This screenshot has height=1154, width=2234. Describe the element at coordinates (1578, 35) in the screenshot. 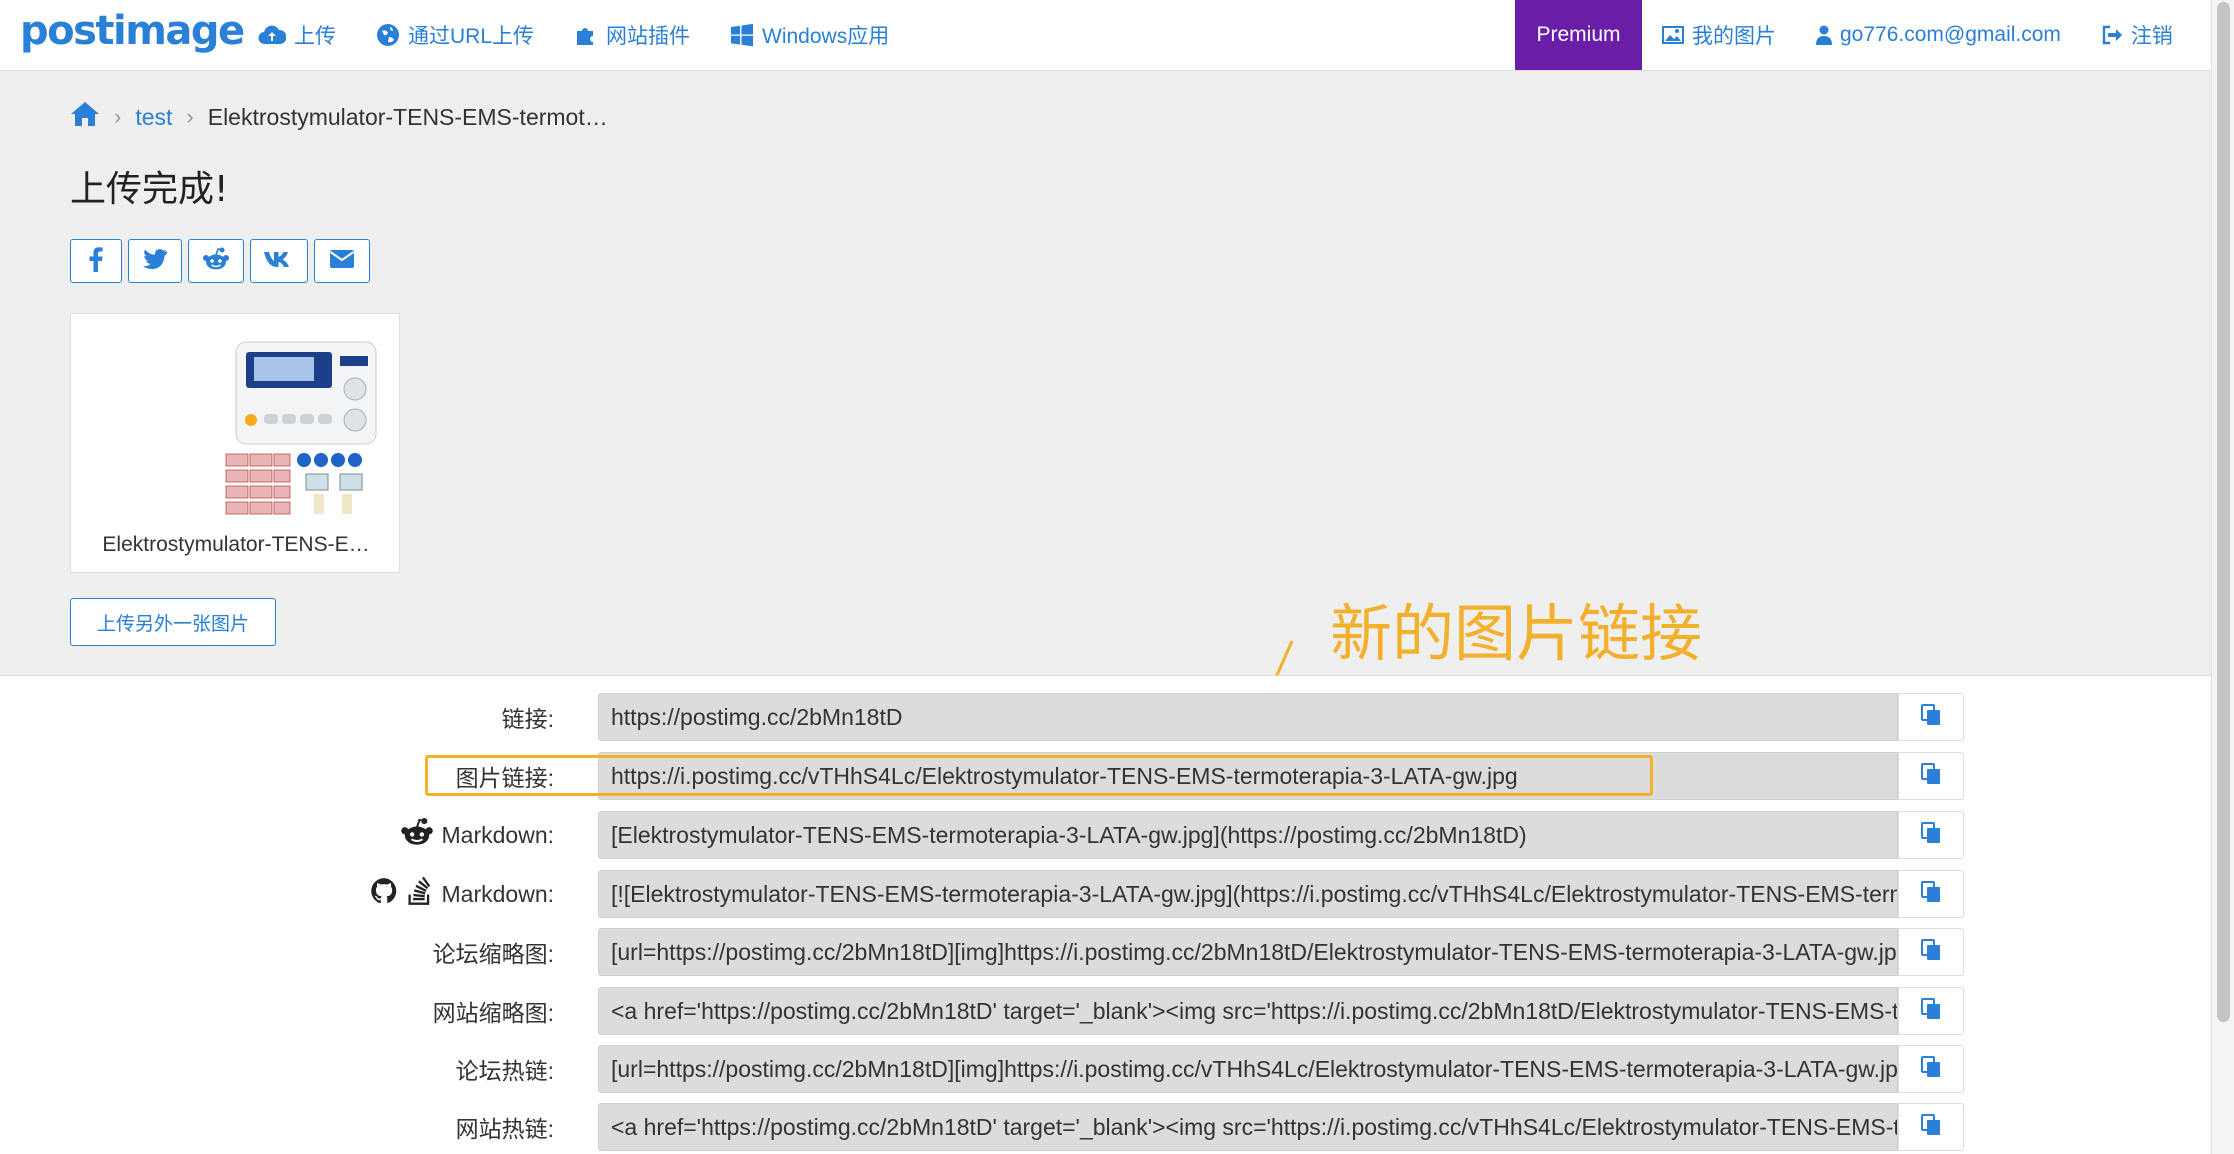

I see `premium-button: Premium` at that location.